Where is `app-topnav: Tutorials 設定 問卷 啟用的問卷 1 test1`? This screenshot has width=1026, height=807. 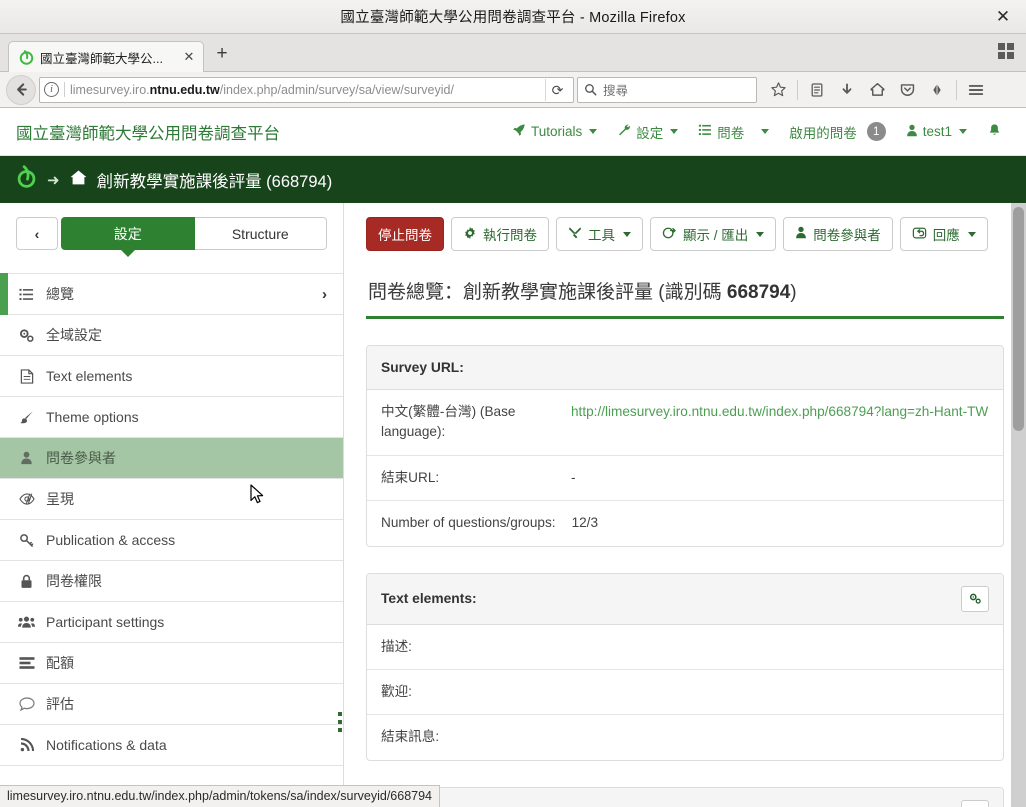
app-topnav: Tutorials 設定 問卷 啟用的問卷 1 test1 is located at coordinates (761, 132).